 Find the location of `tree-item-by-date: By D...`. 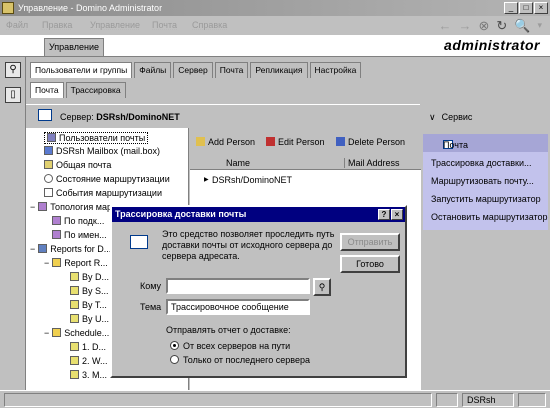

tree-item-by-date: By D... is located at coordinates (89, 277).